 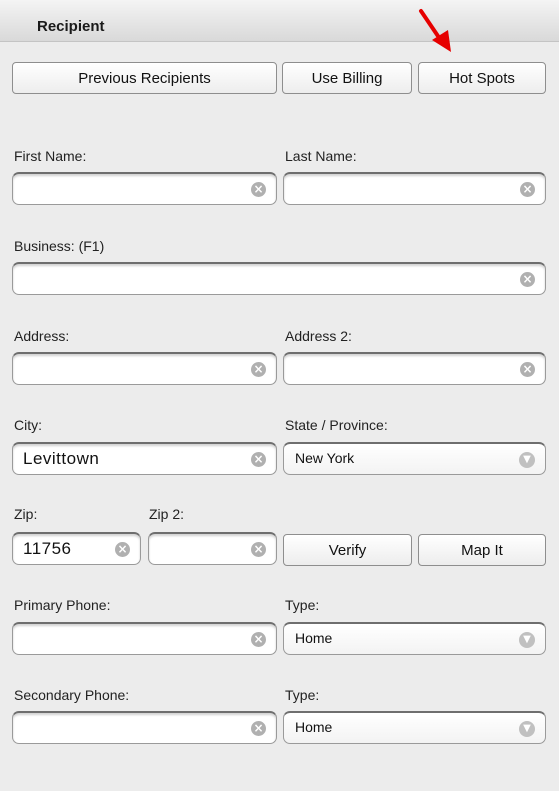 What do you see at coordinates (144, 638) in the screenshot?
I see `primary-phone-field: ×` at bounding box center [144, 638].